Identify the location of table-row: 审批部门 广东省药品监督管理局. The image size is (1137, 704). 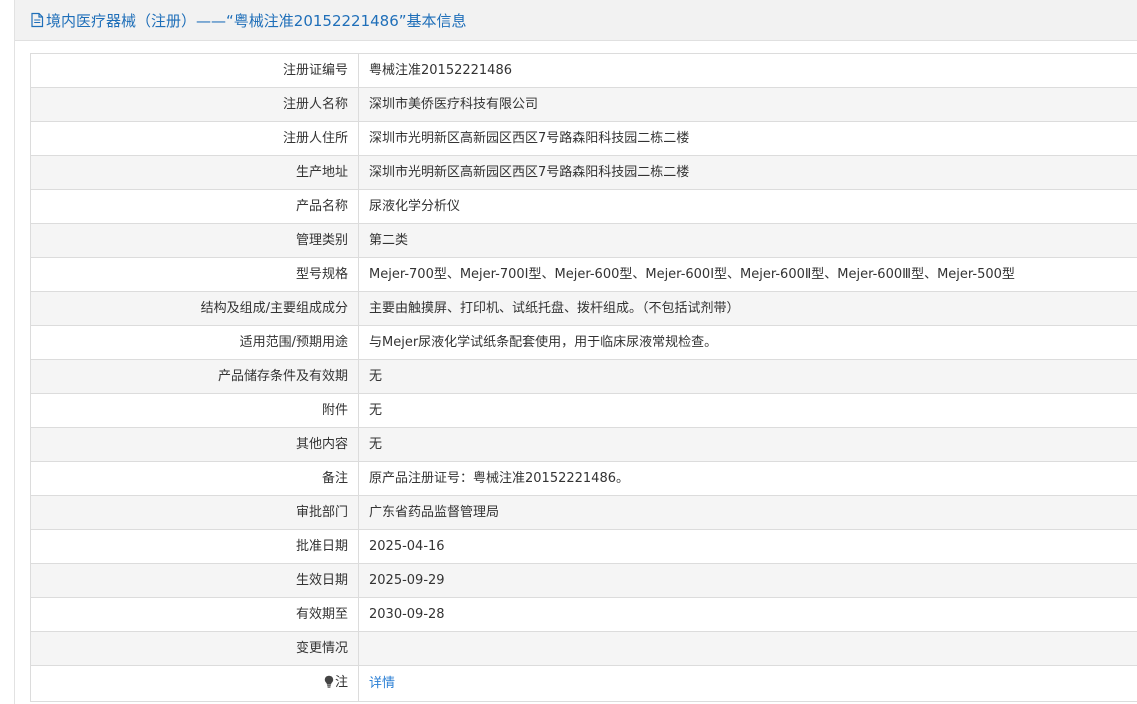
(583, 512).